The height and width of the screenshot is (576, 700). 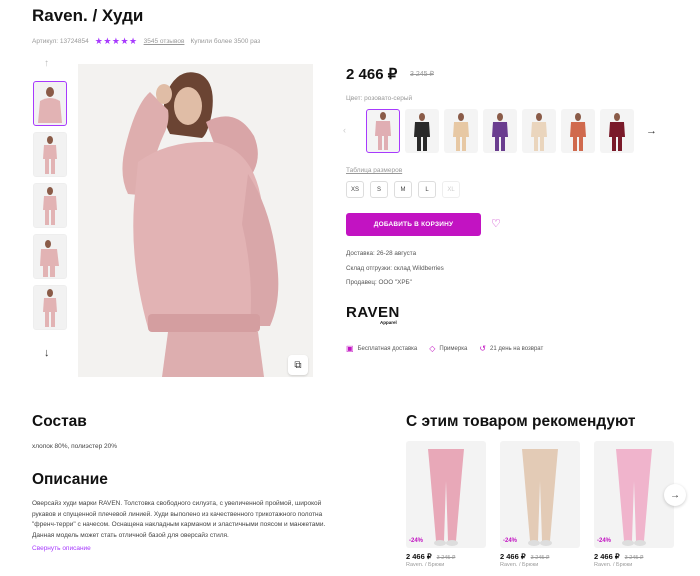 I want to click on article-number: Артикул: 13724854, so click(x=60, y=41).